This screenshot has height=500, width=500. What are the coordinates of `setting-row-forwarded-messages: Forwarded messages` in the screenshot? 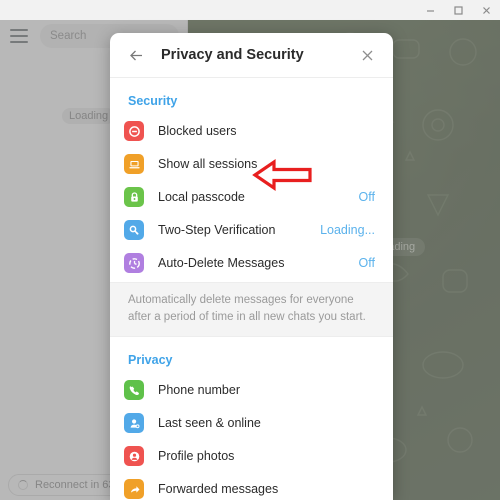 It's located at (251, 487).